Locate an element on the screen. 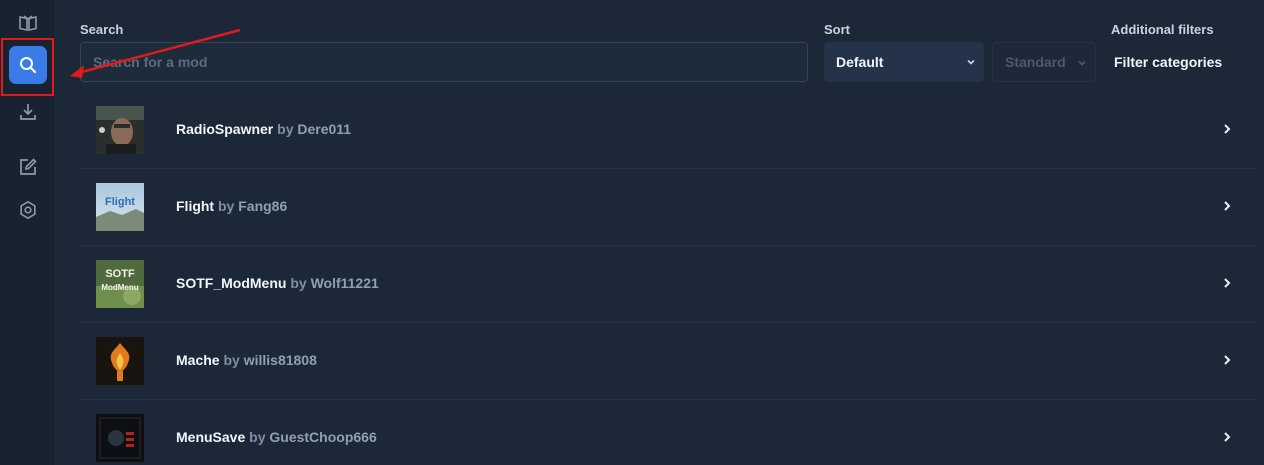 The height and width of the screenshot is (465, 1264). mod-name: Flight is located at coordinates (195, 206).